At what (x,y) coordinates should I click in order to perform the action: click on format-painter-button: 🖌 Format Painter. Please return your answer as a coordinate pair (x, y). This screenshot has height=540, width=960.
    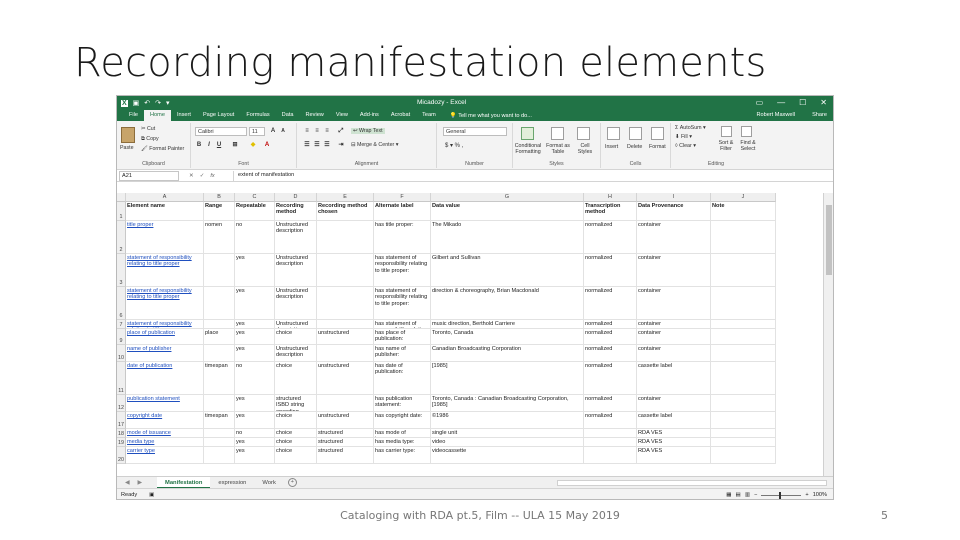
    Looking at the image, I should click on (162, 149).